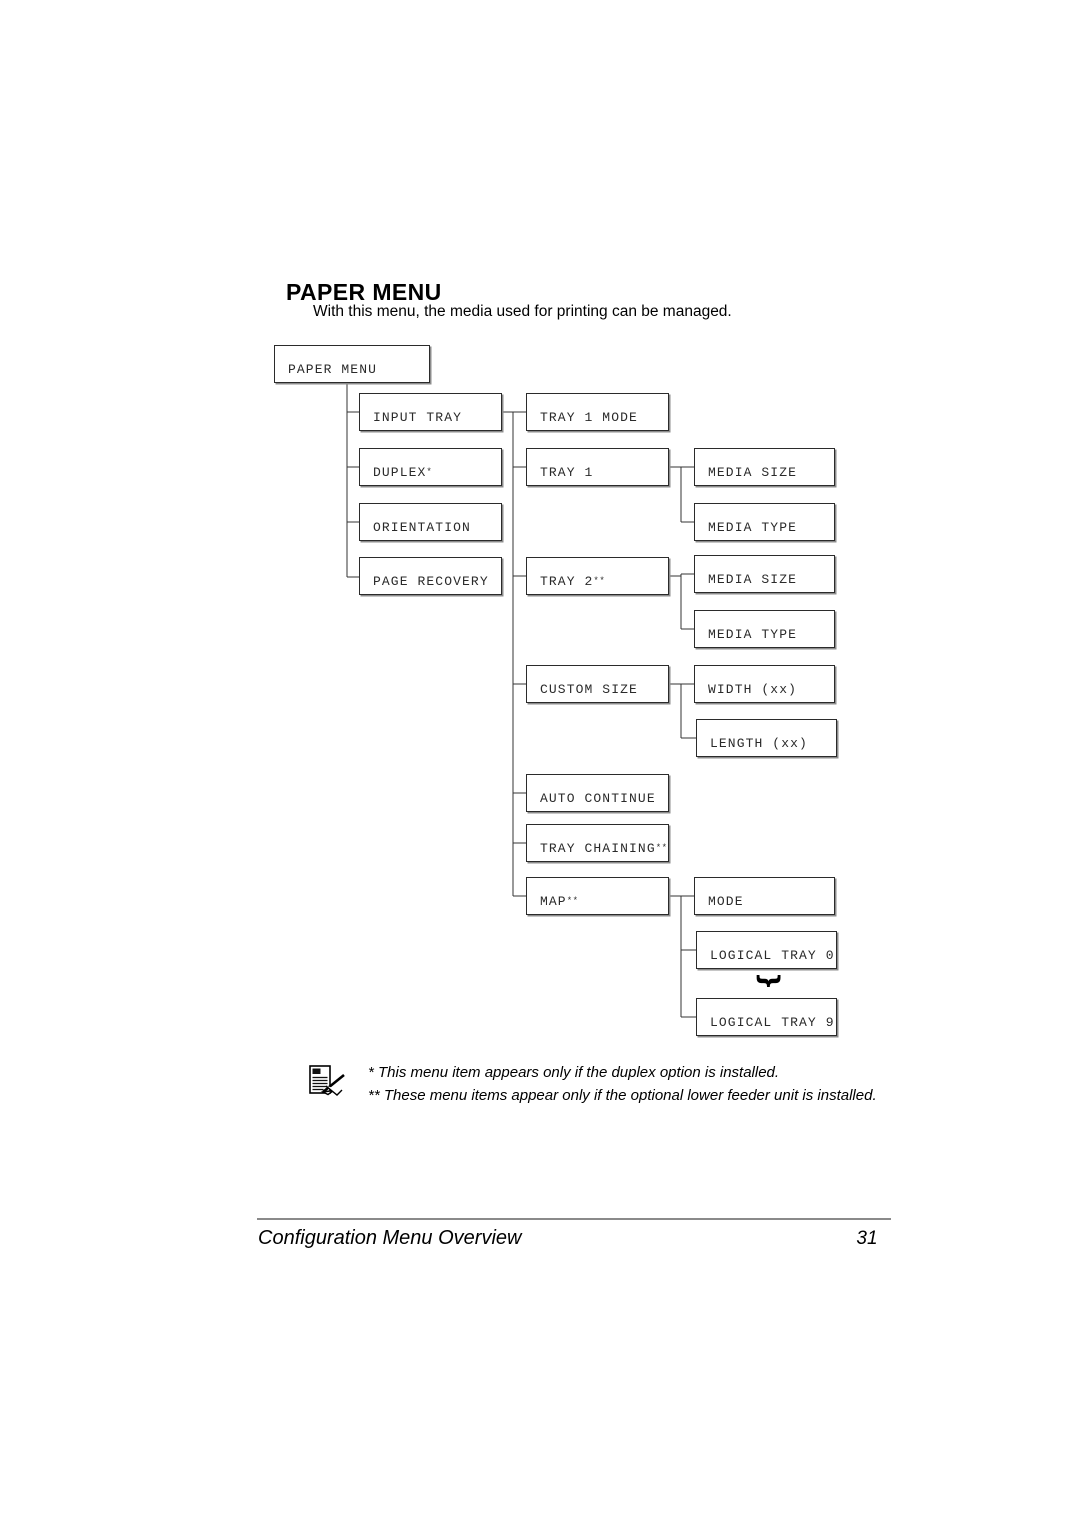 The width and height of the screenshot is (1080, 1527). What do you see at coordinates (589, 689) in the screenshot?
I see `node-label: CUSTOM SIZE` at bounding box center [589, 689].